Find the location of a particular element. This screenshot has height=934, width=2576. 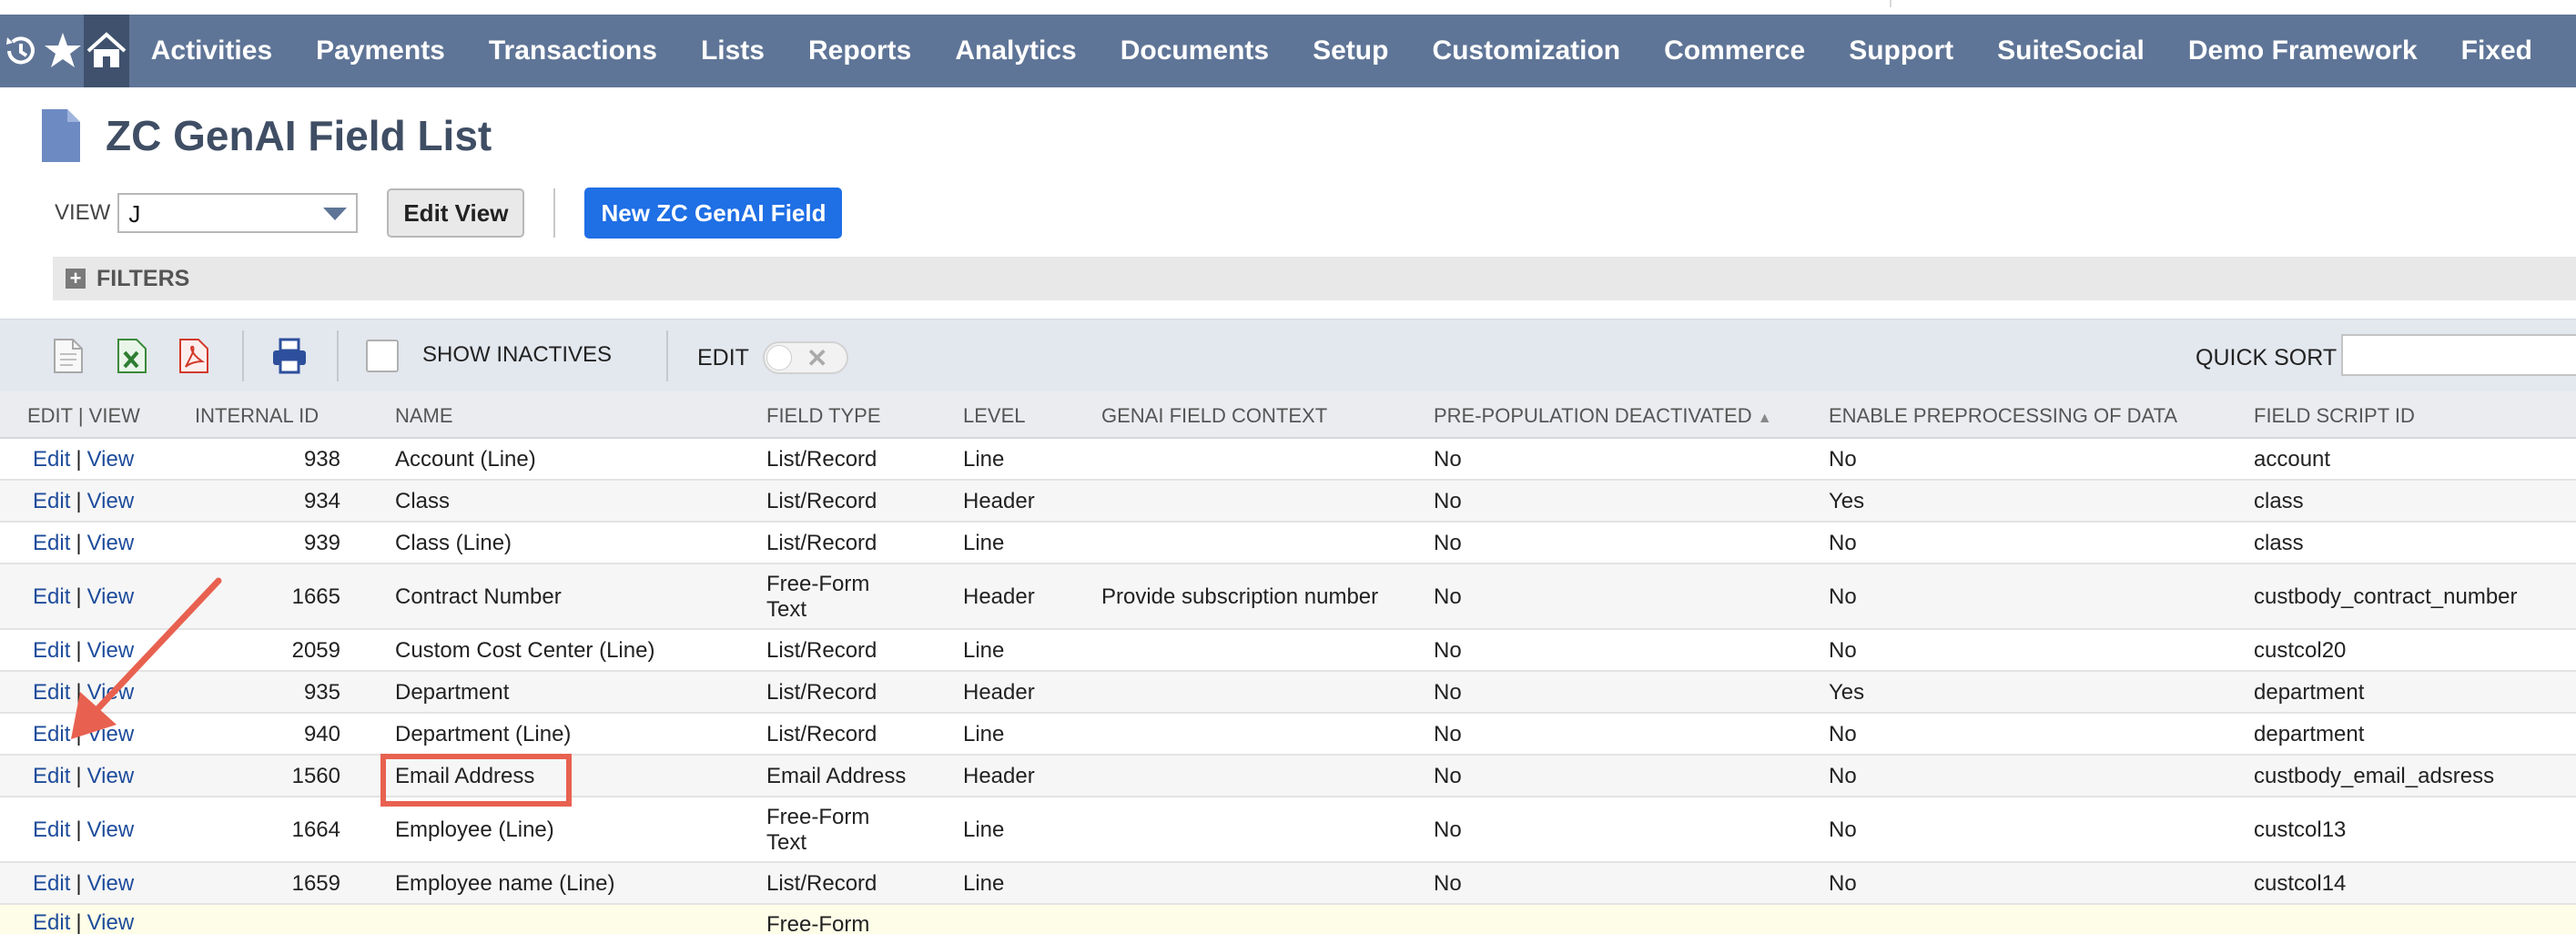

edit-view-button: Edit View is located at coordinates (456, 213).